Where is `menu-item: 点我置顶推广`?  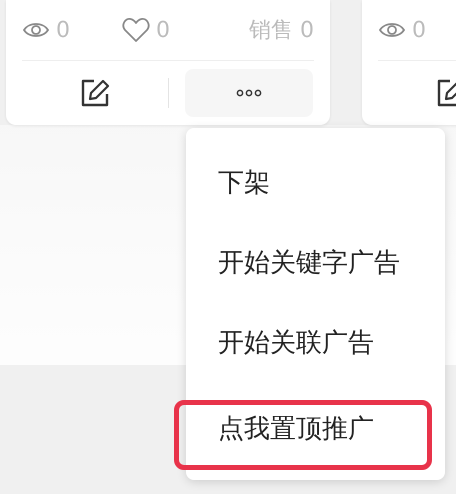 menu-item: 点我置顶推广 is located at coordinates (315, 428).